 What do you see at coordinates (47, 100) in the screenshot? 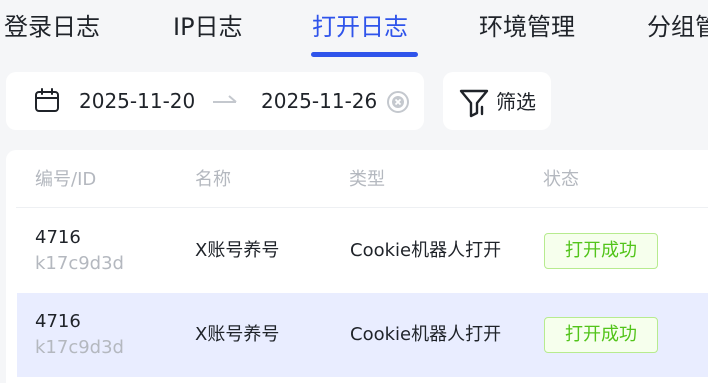
I see `calendar-icon` at bounding box center [47, 100].